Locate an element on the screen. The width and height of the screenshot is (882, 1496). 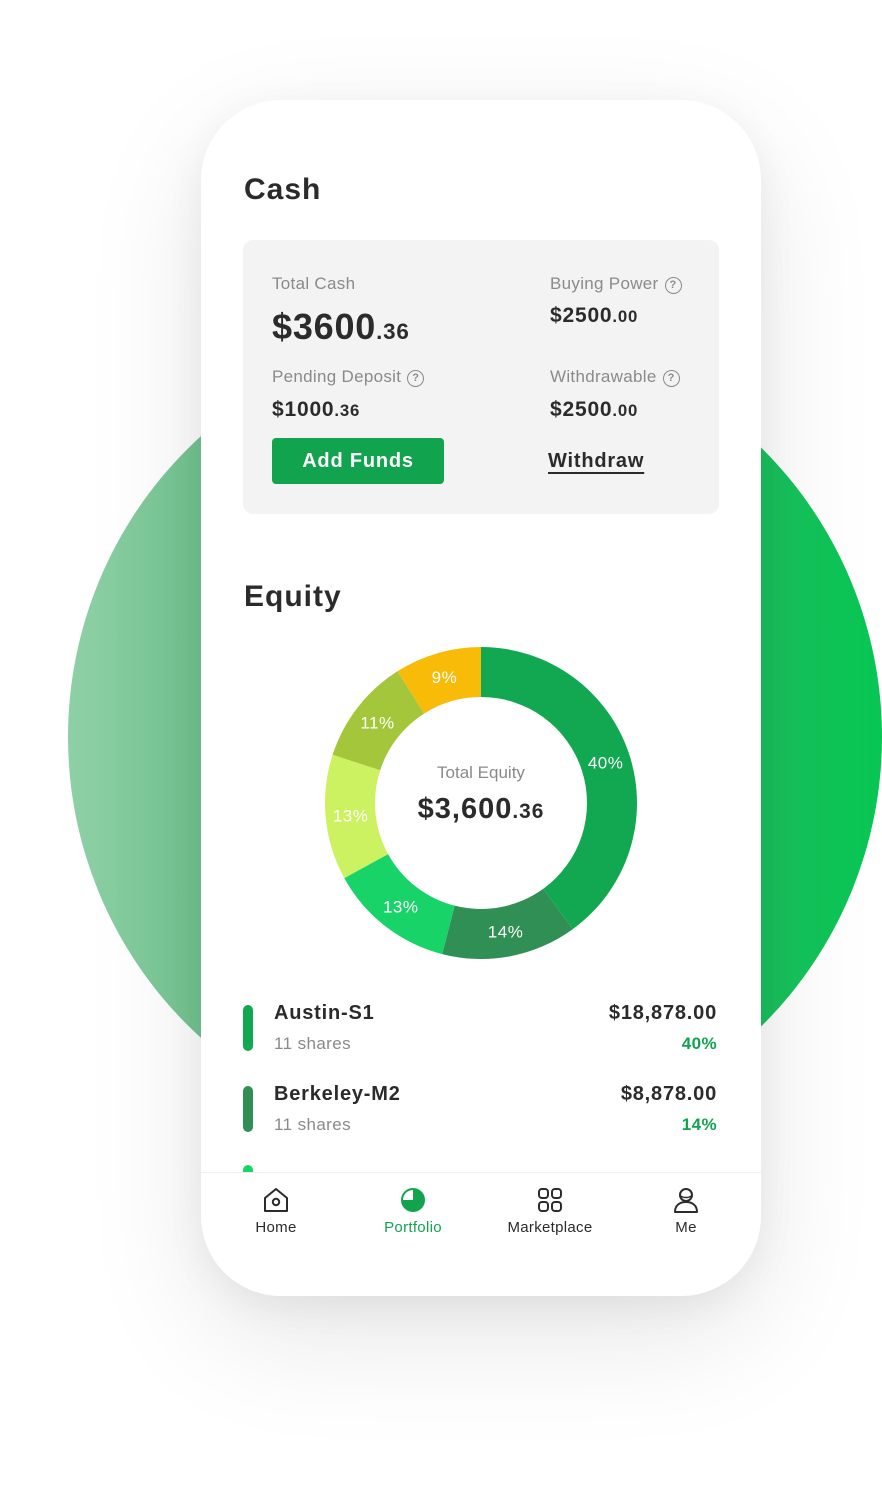
tab-marketplace: Marketplace is located at coordinates (550, 1210).